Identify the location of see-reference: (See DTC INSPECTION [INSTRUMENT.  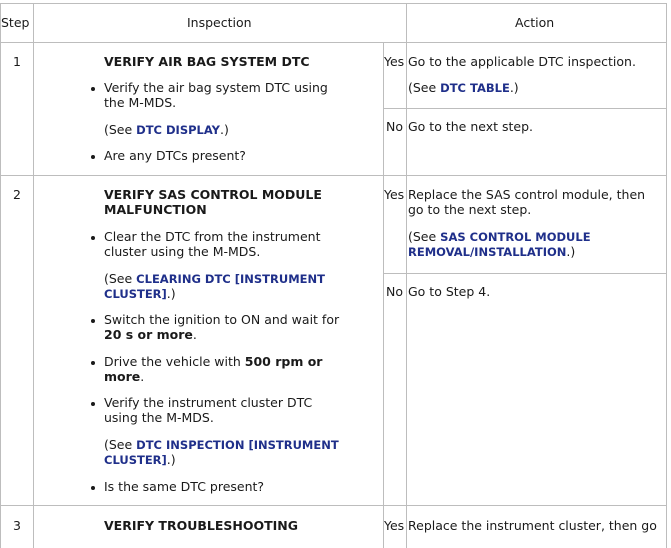
(221, 445).